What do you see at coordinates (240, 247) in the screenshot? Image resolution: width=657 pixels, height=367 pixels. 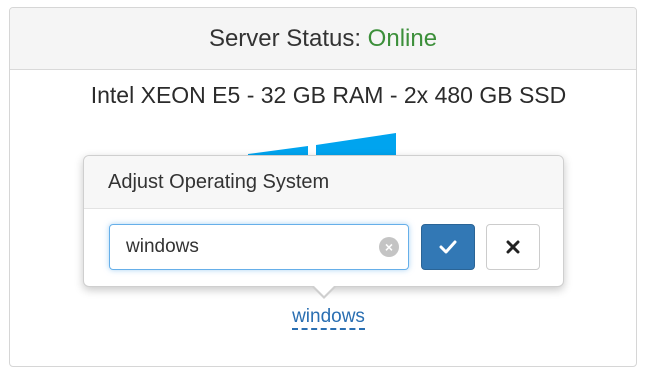 I see `os-input` at bounding box center [240, 247].